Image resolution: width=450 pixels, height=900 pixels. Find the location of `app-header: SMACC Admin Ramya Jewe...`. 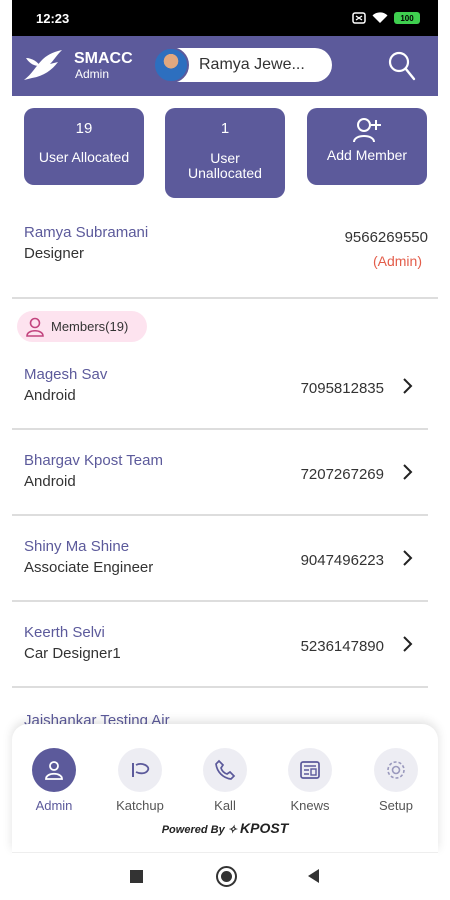

app-header: SMACC Admin Ramya Jewe... is located at coordinates (225, 66).